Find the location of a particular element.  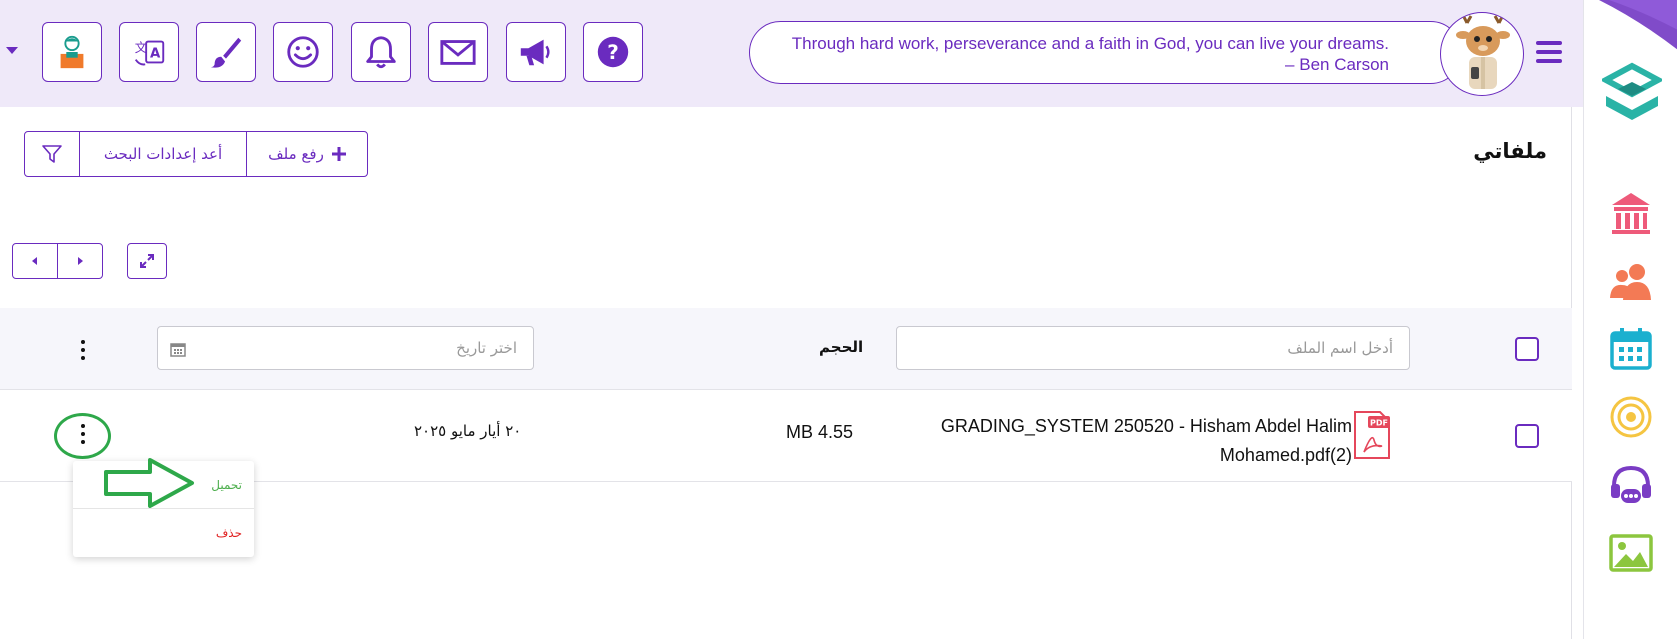

smiley-icon is located at coordinates (303, 52).